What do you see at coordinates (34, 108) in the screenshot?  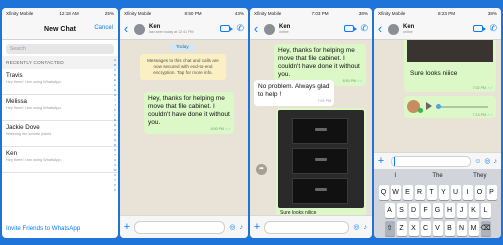 I see `contact-status: Hey there! I am using WhatsApp.` at bounding box center [34, 108].